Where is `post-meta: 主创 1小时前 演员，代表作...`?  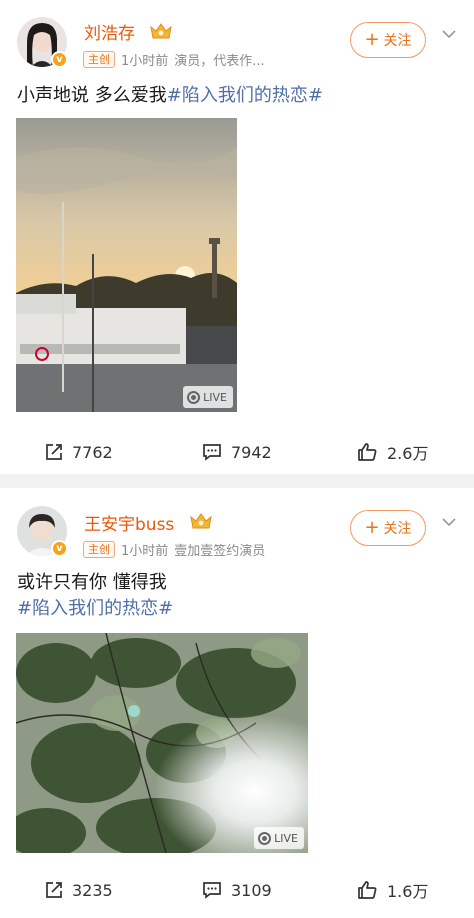
post-meta: 主创 1小时前 演员，代表作... is located at coordinates (174, 59).